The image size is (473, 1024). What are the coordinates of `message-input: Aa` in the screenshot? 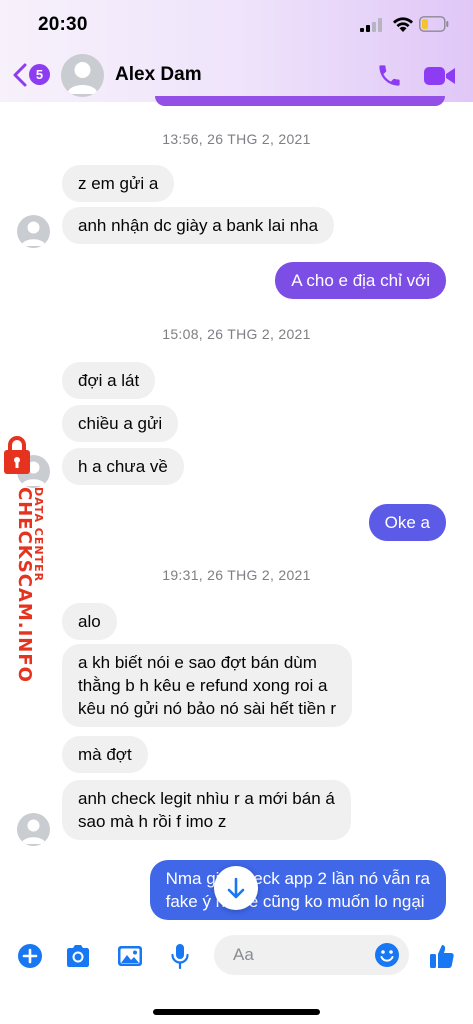 It's located at (311, 955).